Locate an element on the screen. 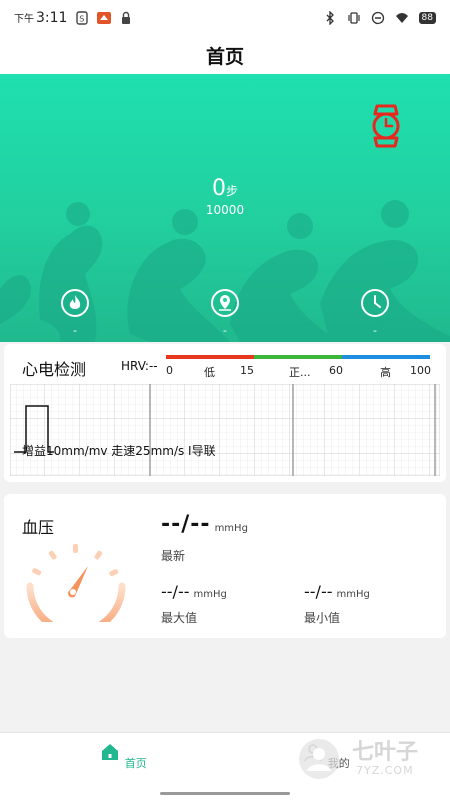 The image size is (450, 800). step-unit: 步 is located at coordinates (231, 191).